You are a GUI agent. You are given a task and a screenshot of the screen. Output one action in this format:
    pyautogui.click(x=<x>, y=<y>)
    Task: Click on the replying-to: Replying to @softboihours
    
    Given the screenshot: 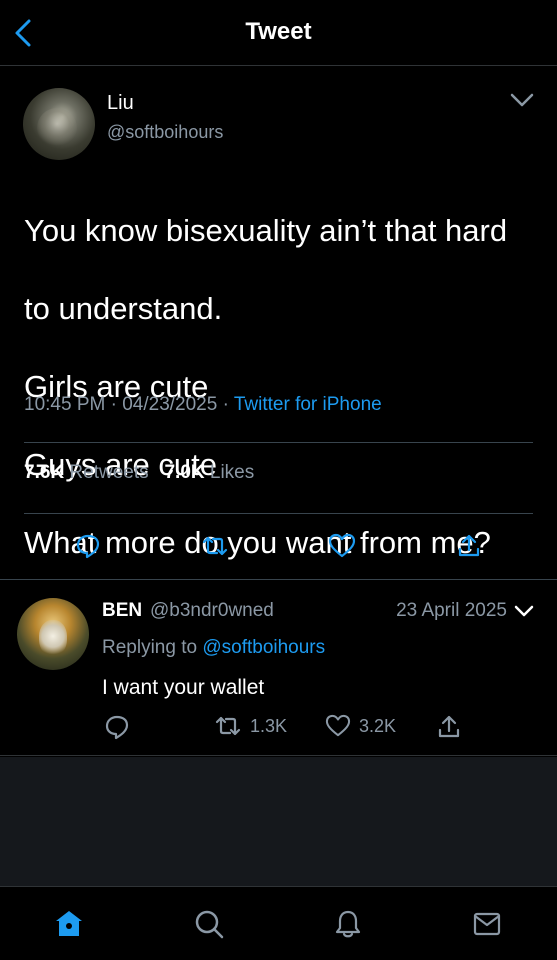 What is the action you would take?
    pyautogui.click(x=213, y=648)
    